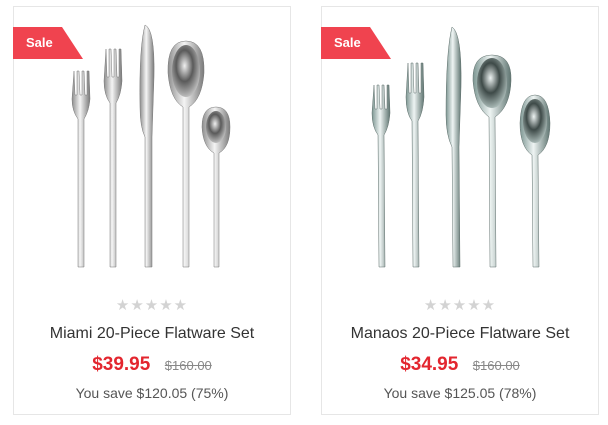 The width and height of the screenshot is (608, 425). What do you see at coordinates (152, 334) in the screenshot?
I see `product-title: Miami 20-Piece Flatware Set` at bounding box center [152, 334].